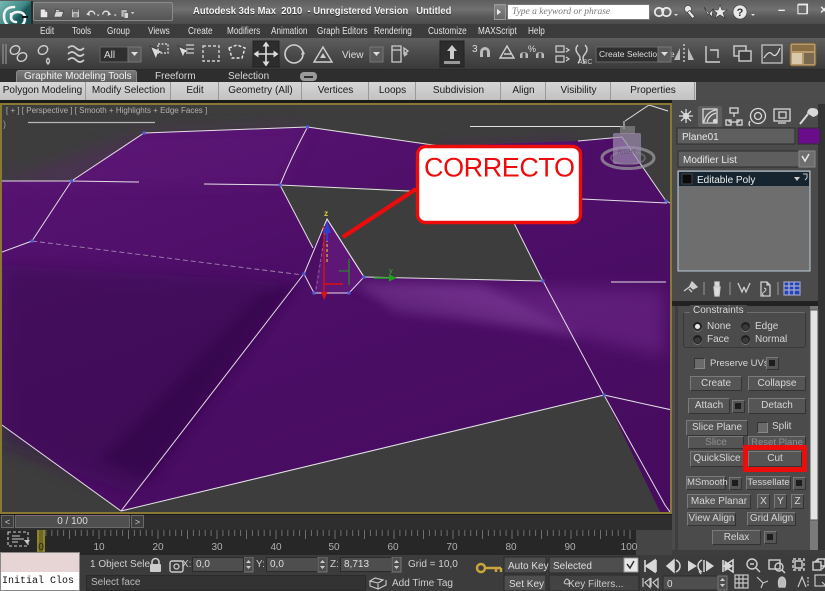  Describe the element at coordinates (700, 137) in the screenshot. I see `svg-text: Plane01` at that location.